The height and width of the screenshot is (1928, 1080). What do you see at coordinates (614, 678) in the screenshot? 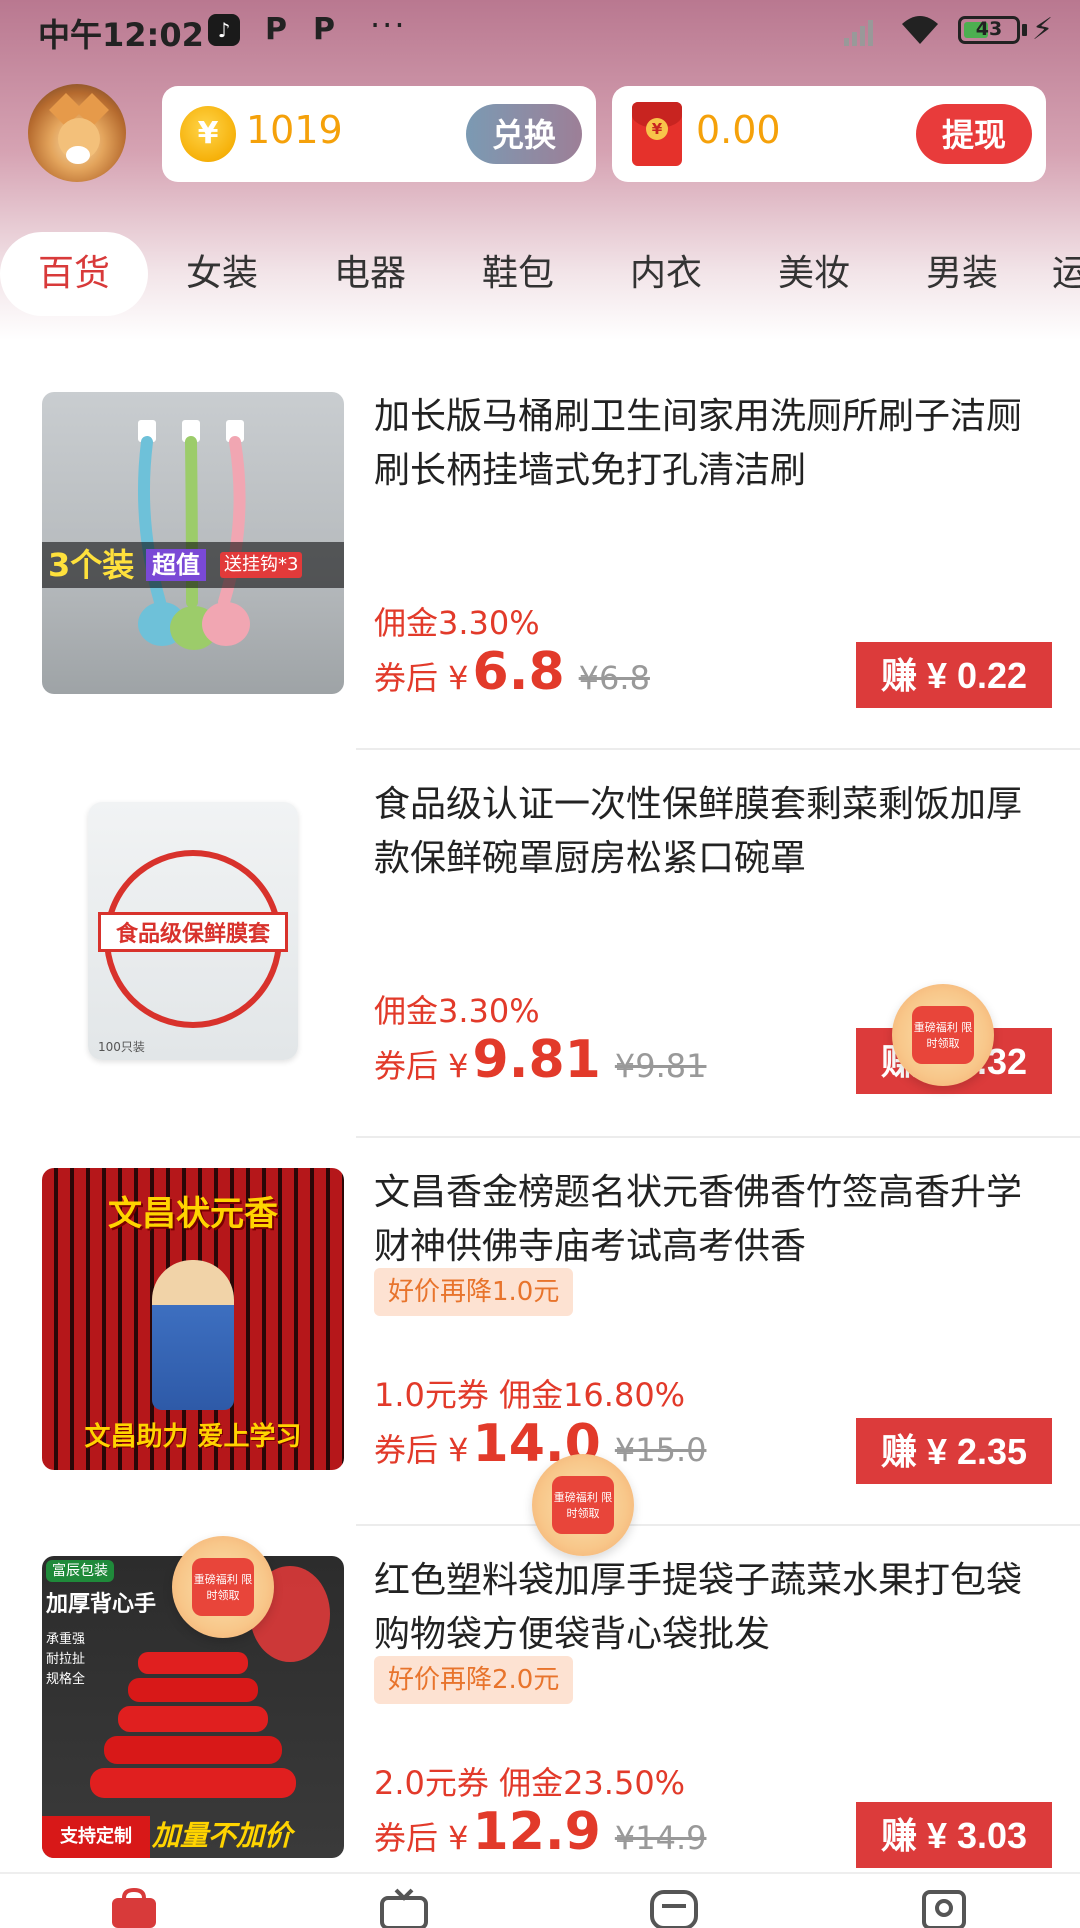
I see `original-price: ¥6.8` at bounding box center [614, 678].